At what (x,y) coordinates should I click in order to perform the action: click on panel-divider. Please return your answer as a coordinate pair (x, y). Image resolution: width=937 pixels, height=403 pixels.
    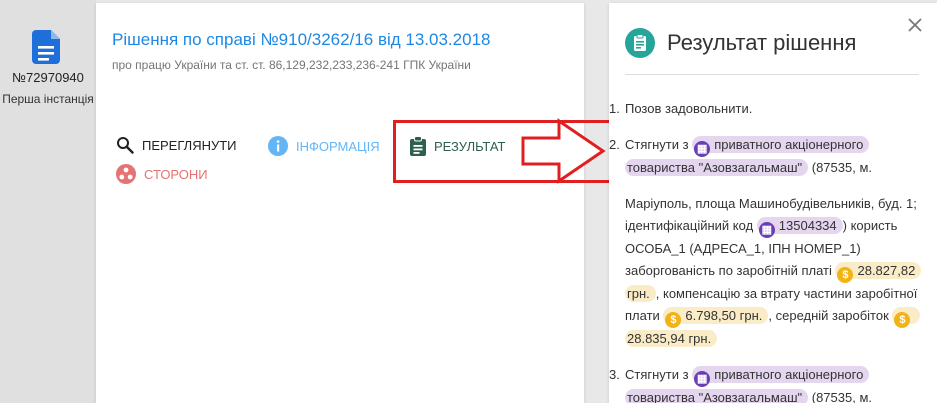
    Looking at the image, I should click on (772, 74).